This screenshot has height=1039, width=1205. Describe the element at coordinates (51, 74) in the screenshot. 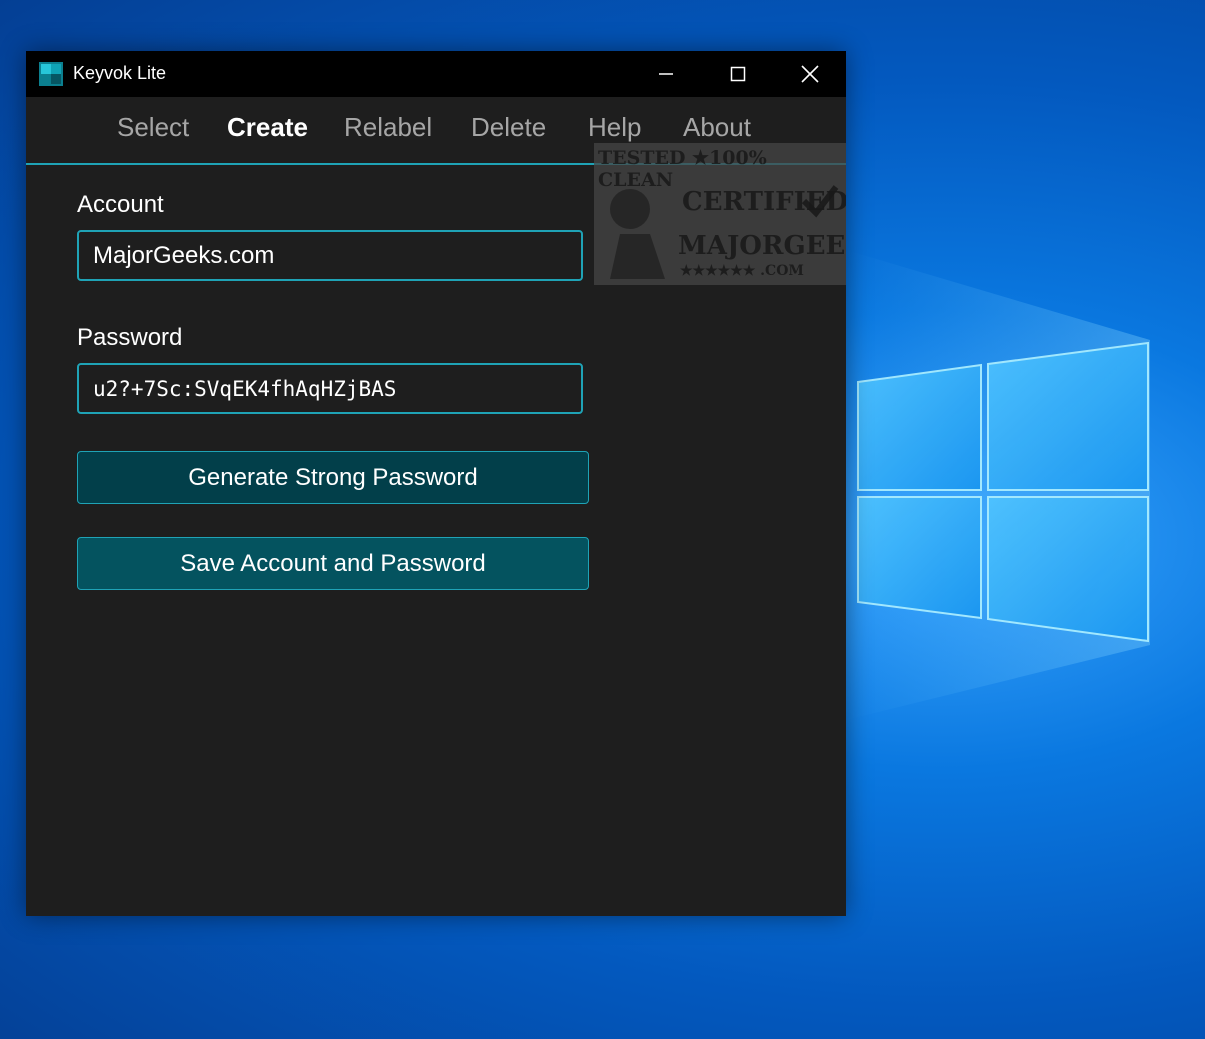

I see `keyvok-app-icon` at that location.